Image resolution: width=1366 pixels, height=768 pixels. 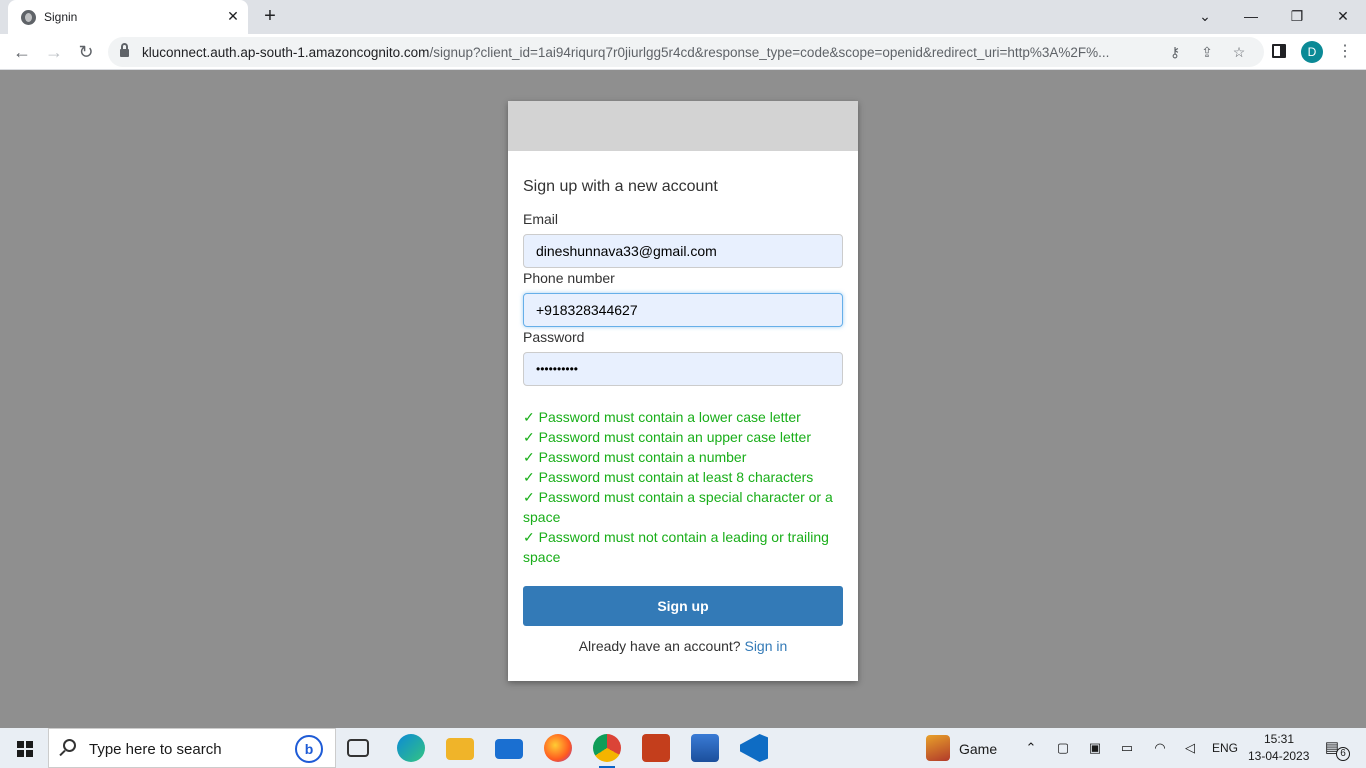 I want to click on tab-close-icon: ✕, so click(x=233, y=16).